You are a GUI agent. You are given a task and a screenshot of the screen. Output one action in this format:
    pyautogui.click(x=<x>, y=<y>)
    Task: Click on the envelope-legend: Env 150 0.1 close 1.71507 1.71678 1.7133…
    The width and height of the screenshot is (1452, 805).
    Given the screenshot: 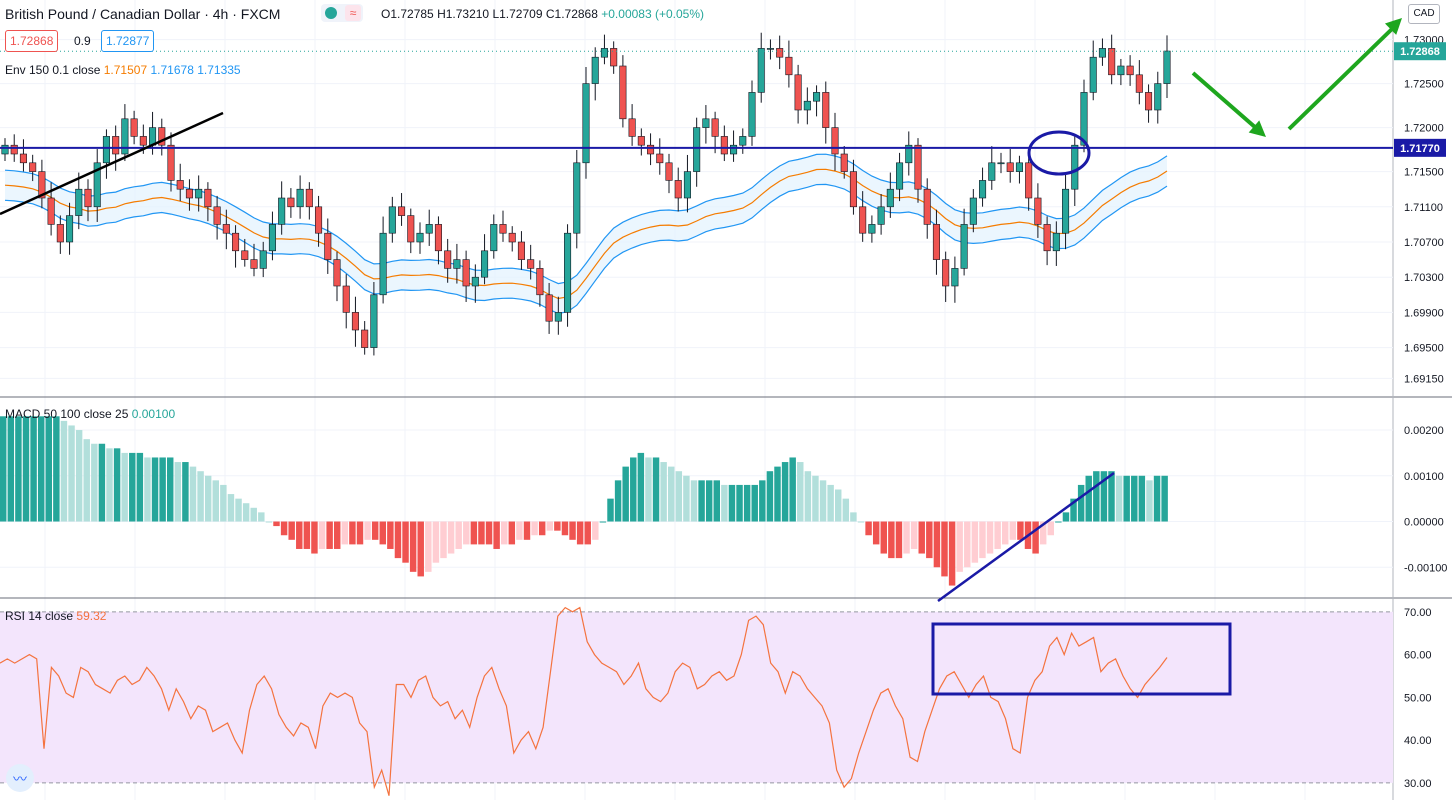 What is the action you would take?
    pyautogui.click(x=123, y=70)
    